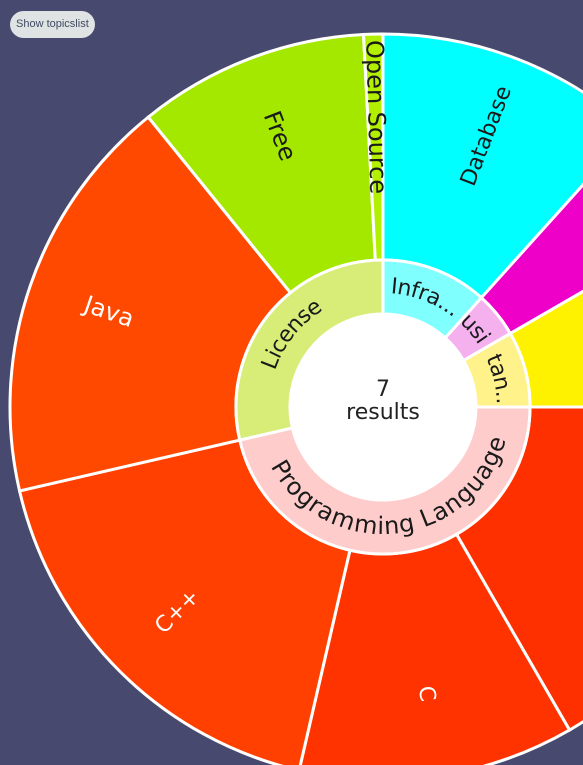 This screenshot has width=583, height=765. I want to click on results-caption: results, so click(383, 412).